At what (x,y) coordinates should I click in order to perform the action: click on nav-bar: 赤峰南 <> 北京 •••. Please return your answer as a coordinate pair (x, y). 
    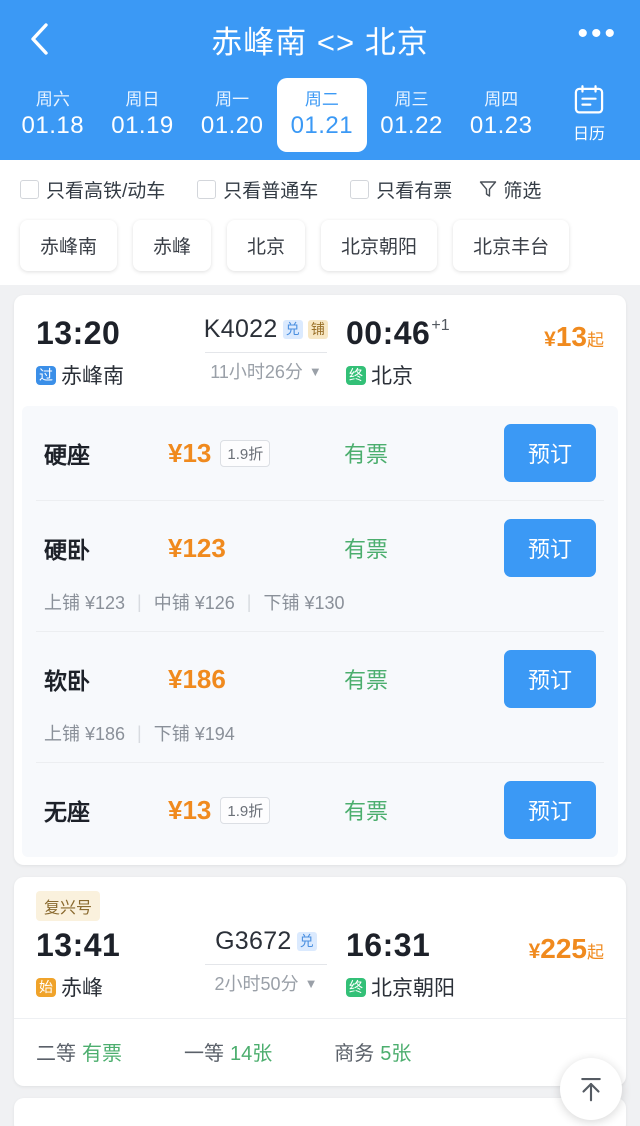
    Looking at the image, I should click on (320, 39).